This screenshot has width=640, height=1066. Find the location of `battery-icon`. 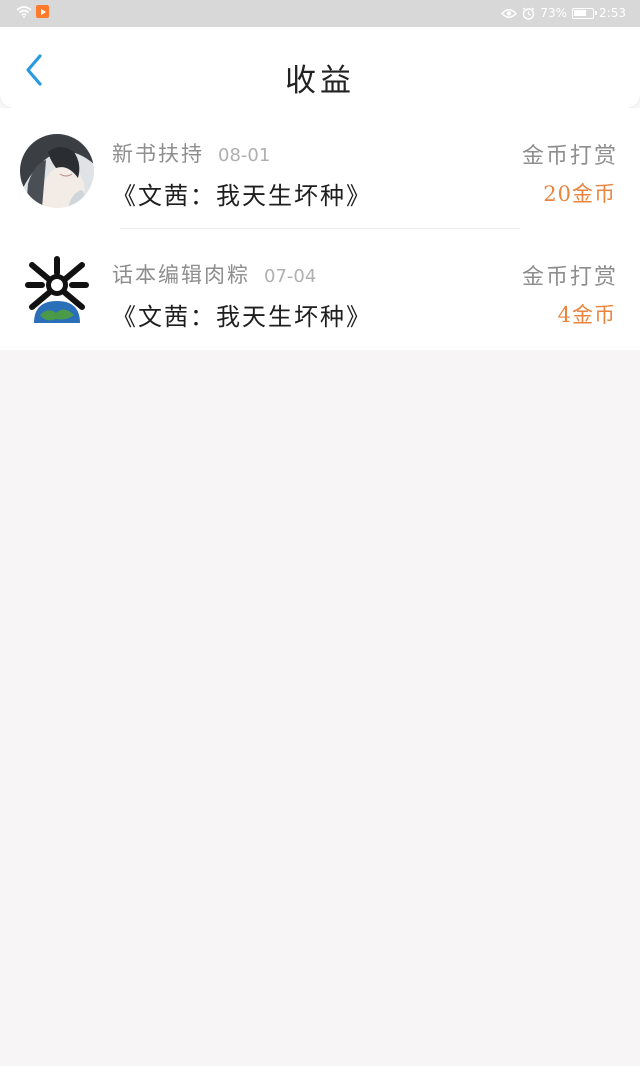

battery-icon is located at coordinates (585, 13).